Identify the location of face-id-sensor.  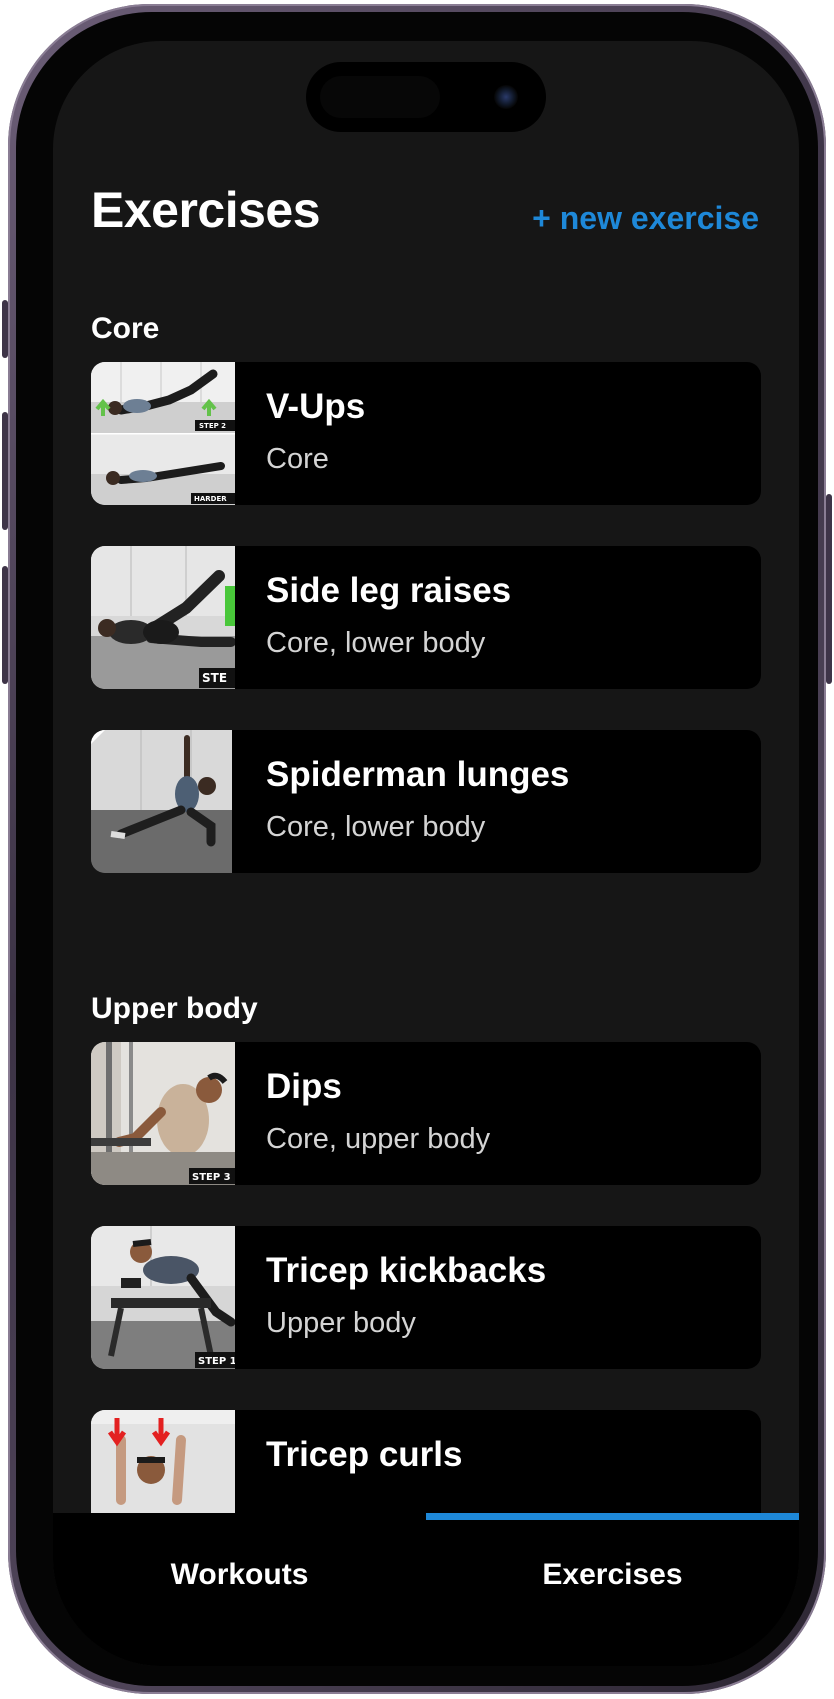
(380, 97).